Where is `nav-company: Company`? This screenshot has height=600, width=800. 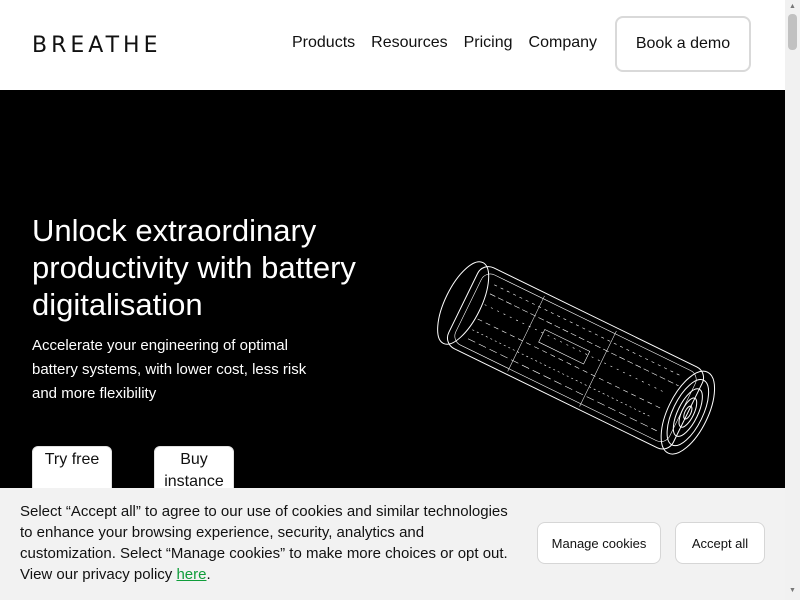
nav-company: Company is located at coordinates (563, 43).